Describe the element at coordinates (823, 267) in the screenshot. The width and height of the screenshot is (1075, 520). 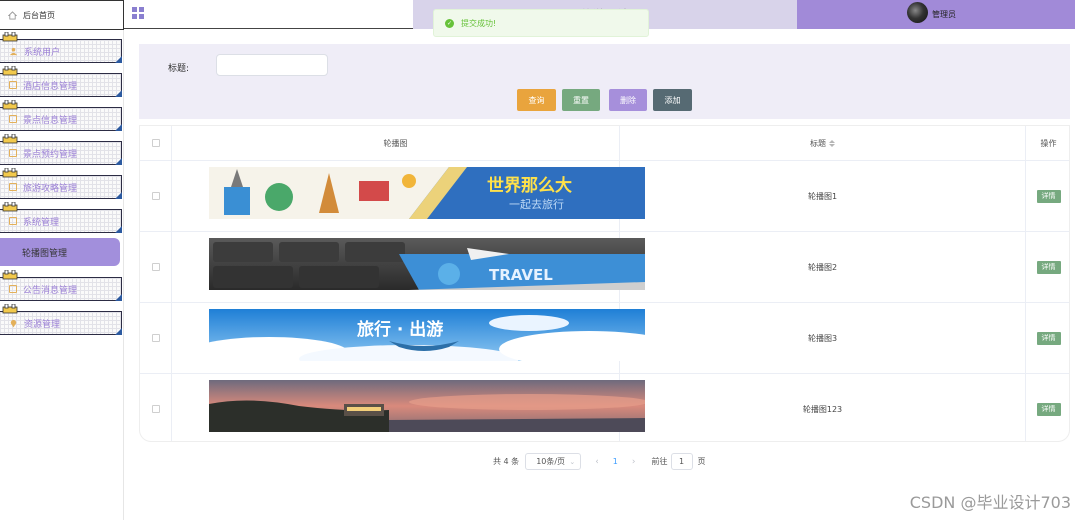
I see `title-cell: 轮播图2` at that location.